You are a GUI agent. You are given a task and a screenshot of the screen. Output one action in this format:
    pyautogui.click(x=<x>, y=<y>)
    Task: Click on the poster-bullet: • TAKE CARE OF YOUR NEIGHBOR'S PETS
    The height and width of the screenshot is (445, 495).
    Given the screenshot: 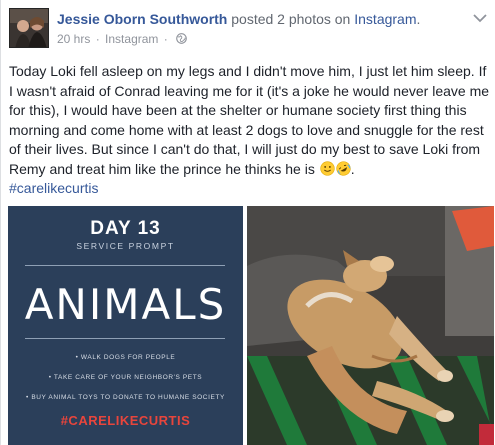 What is the action you would take?
    pyautogui.click(x=125, y=377)
    